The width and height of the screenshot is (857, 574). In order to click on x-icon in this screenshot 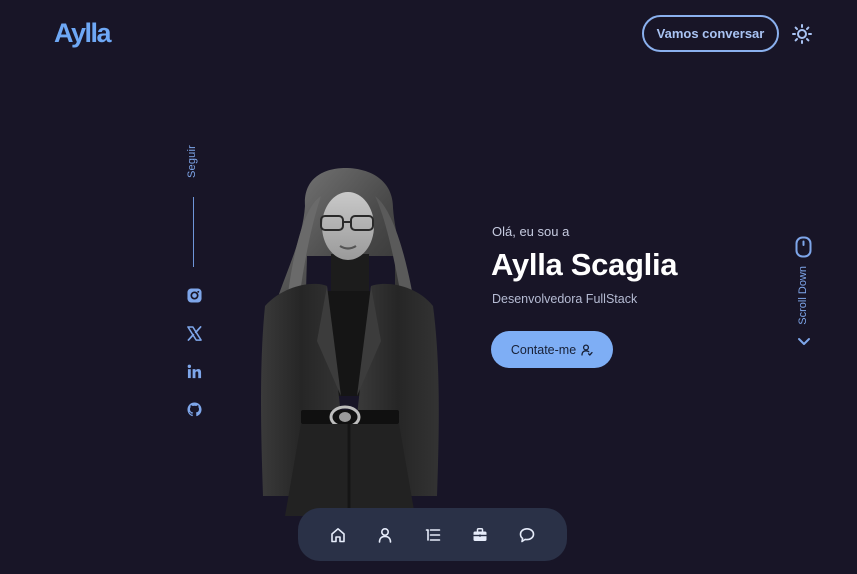, I will do `click(194, 333)`.